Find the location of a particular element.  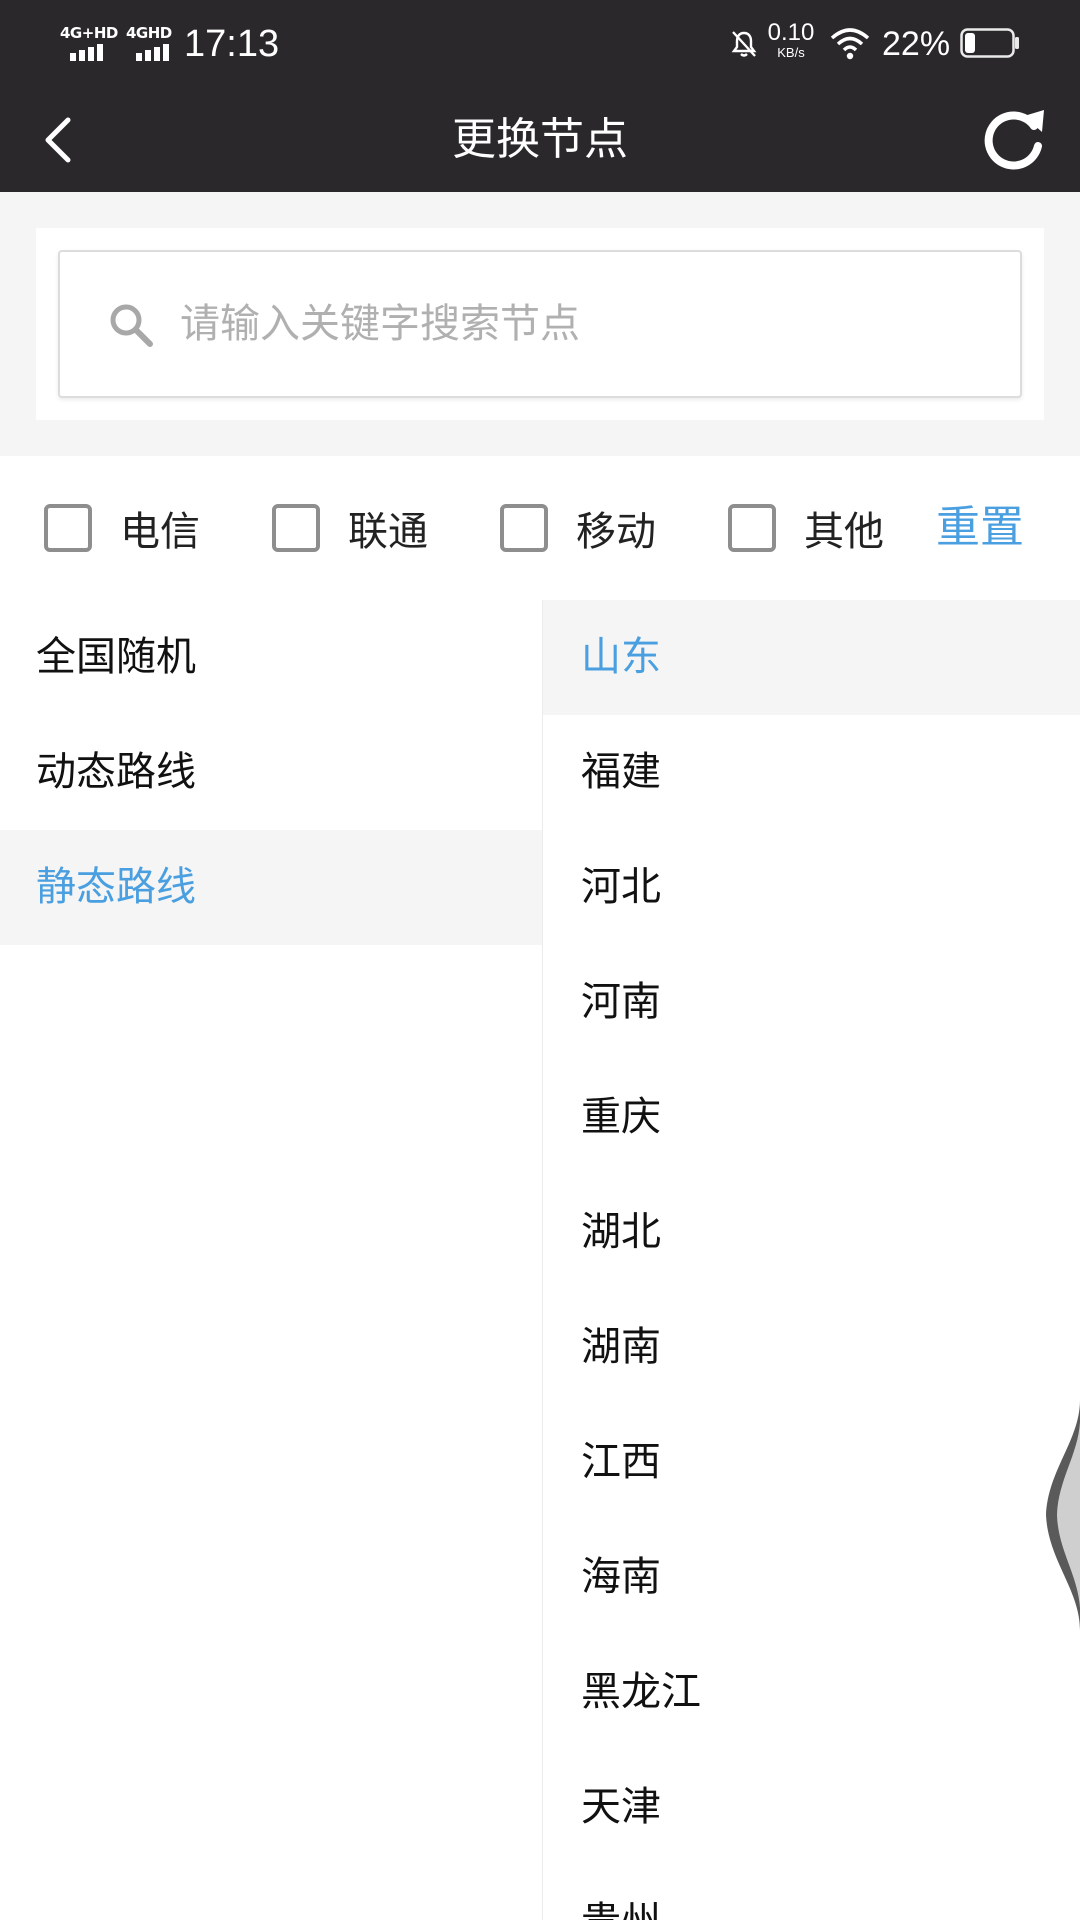

search-box is located at coordinates (540, 324).